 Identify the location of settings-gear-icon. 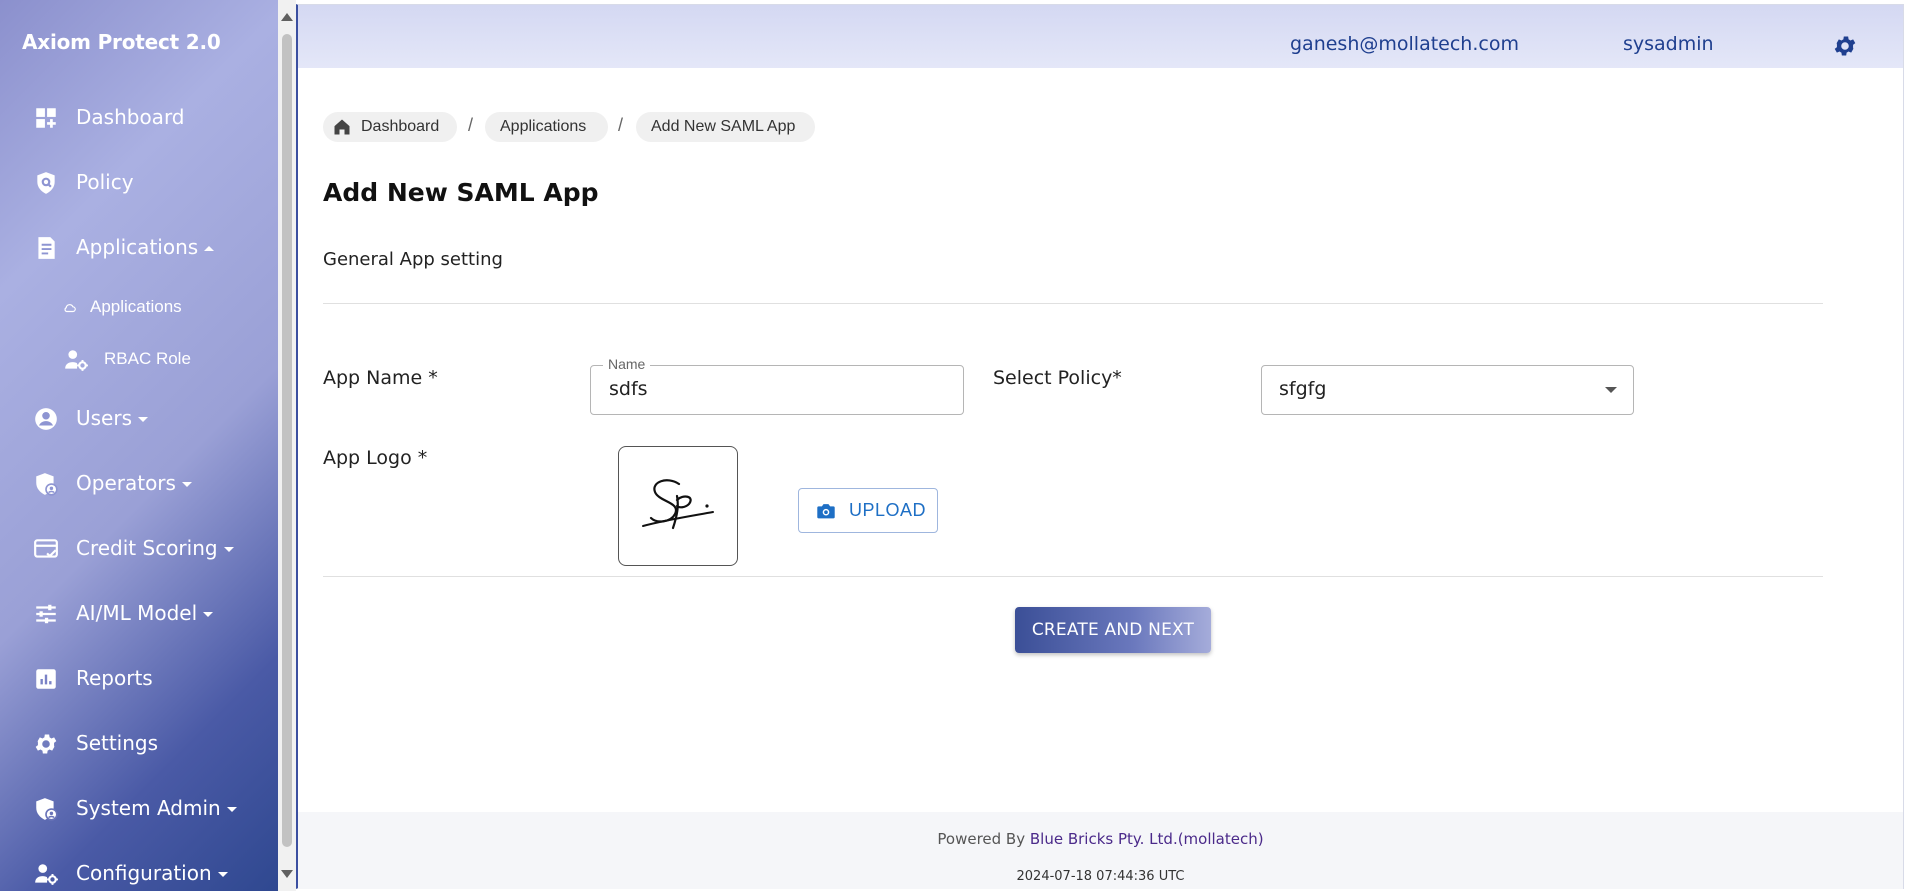
(1845, 46).